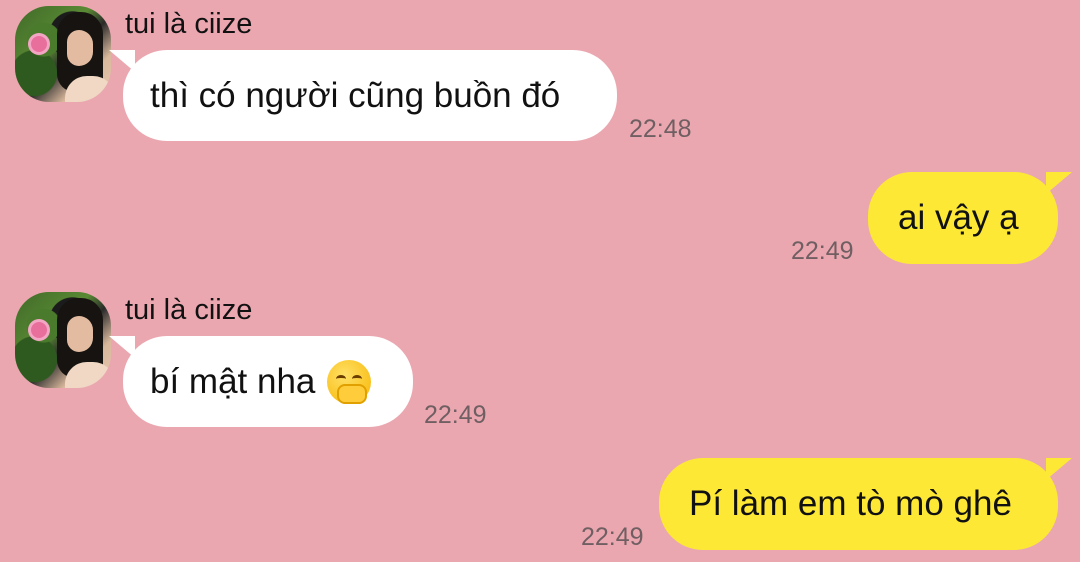  What do you see at coordinates (349, 381) in the screenshot?
I see `face-with-hand-over-mouth-icon` at bounding box center [349, 381].